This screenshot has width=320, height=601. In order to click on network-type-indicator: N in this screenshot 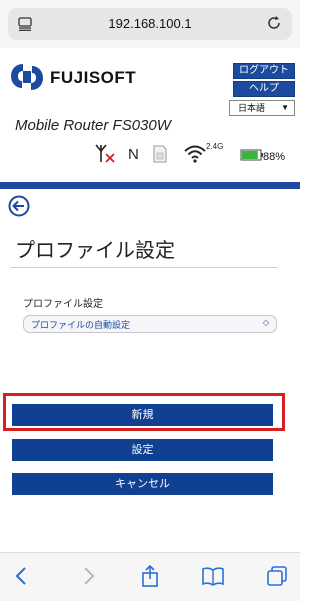, I will do `click(133, 154)`.